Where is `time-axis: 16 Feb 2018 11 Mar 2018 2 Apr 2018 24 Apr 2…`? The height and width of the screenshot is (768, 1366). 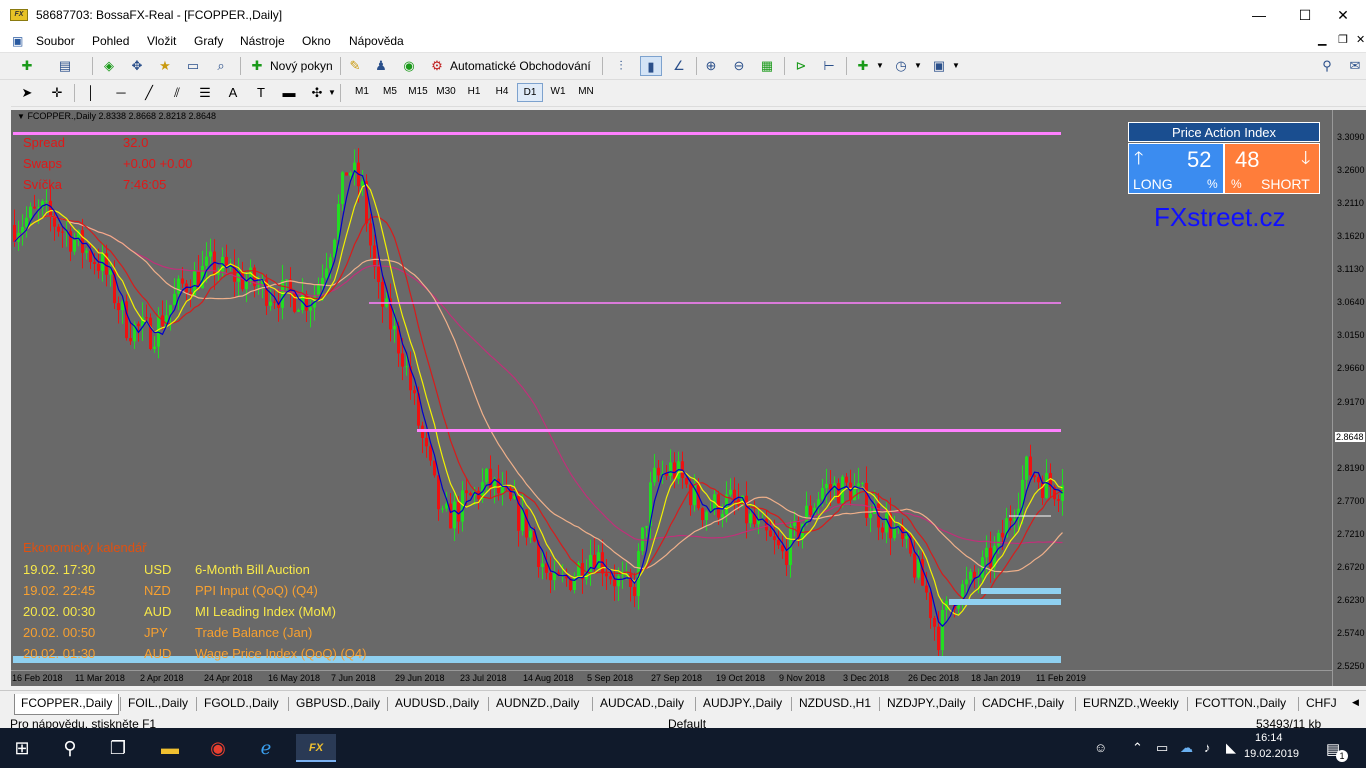 time-axis: 16 Feb 2018 11 Mar 2018 2 Apr 2018 24 Apr 2… is located at coordinates (671, 678).